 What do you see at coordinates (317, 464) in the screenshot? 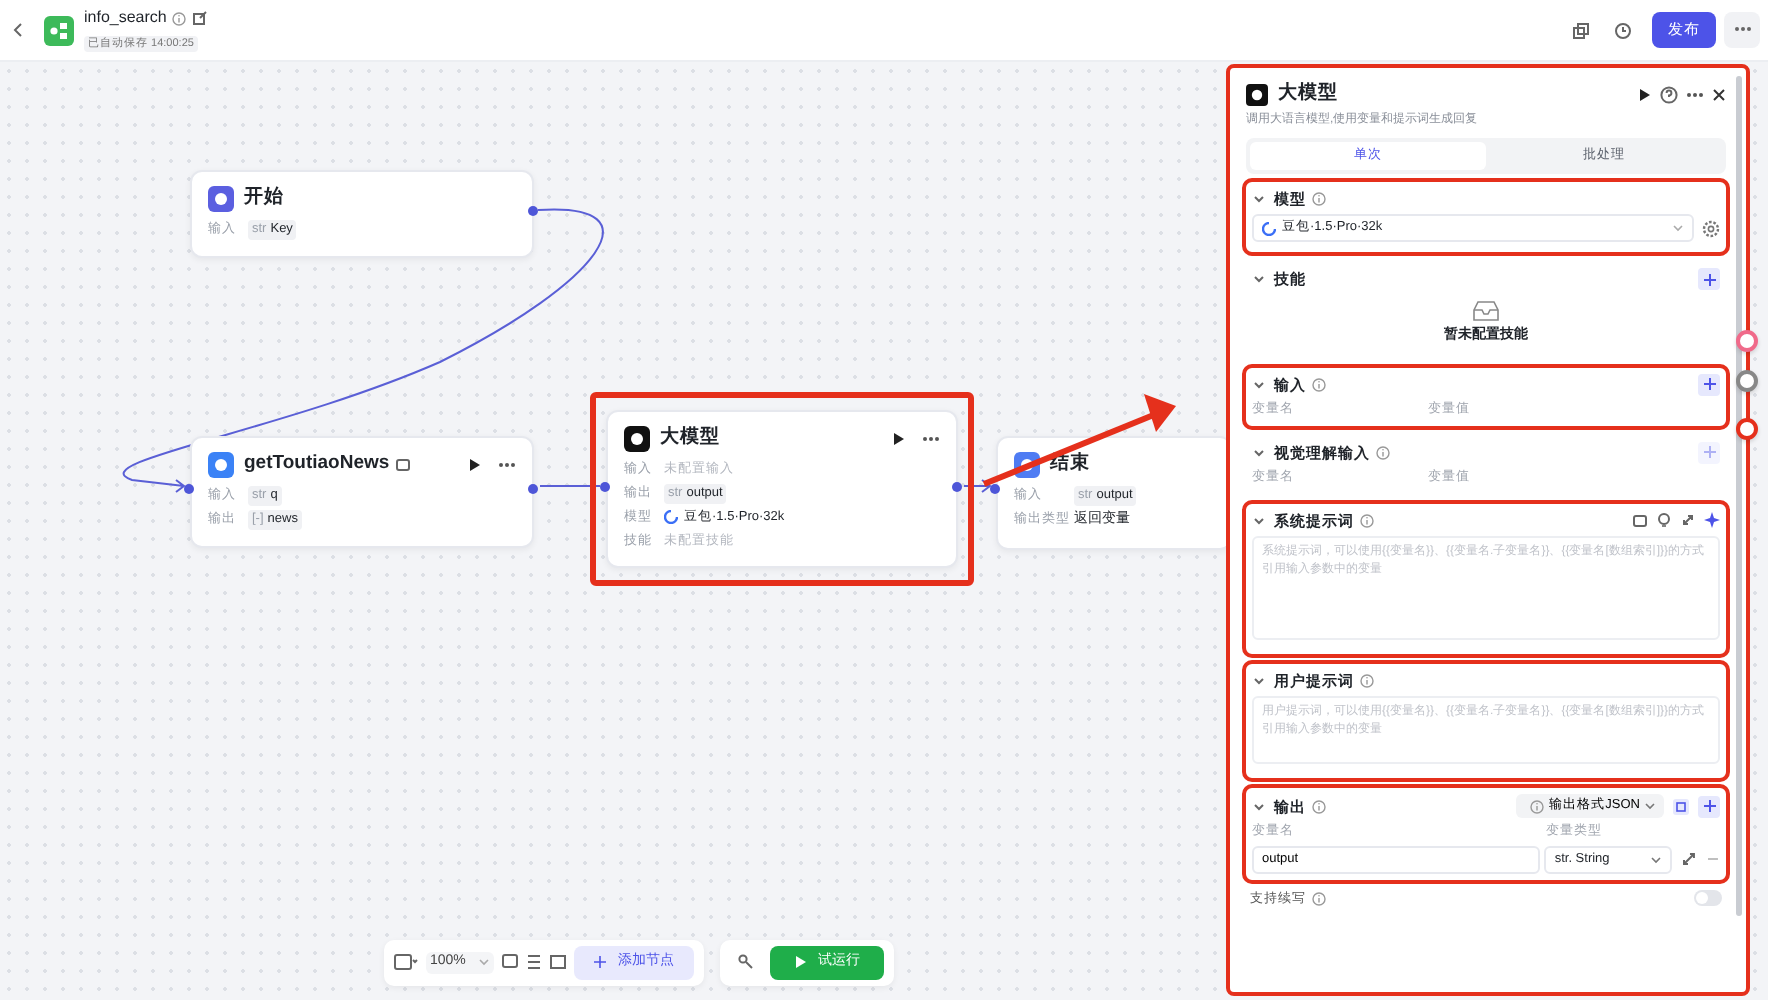
I see `node-title: getToutiaoNews` at bounding box center [317, 464].